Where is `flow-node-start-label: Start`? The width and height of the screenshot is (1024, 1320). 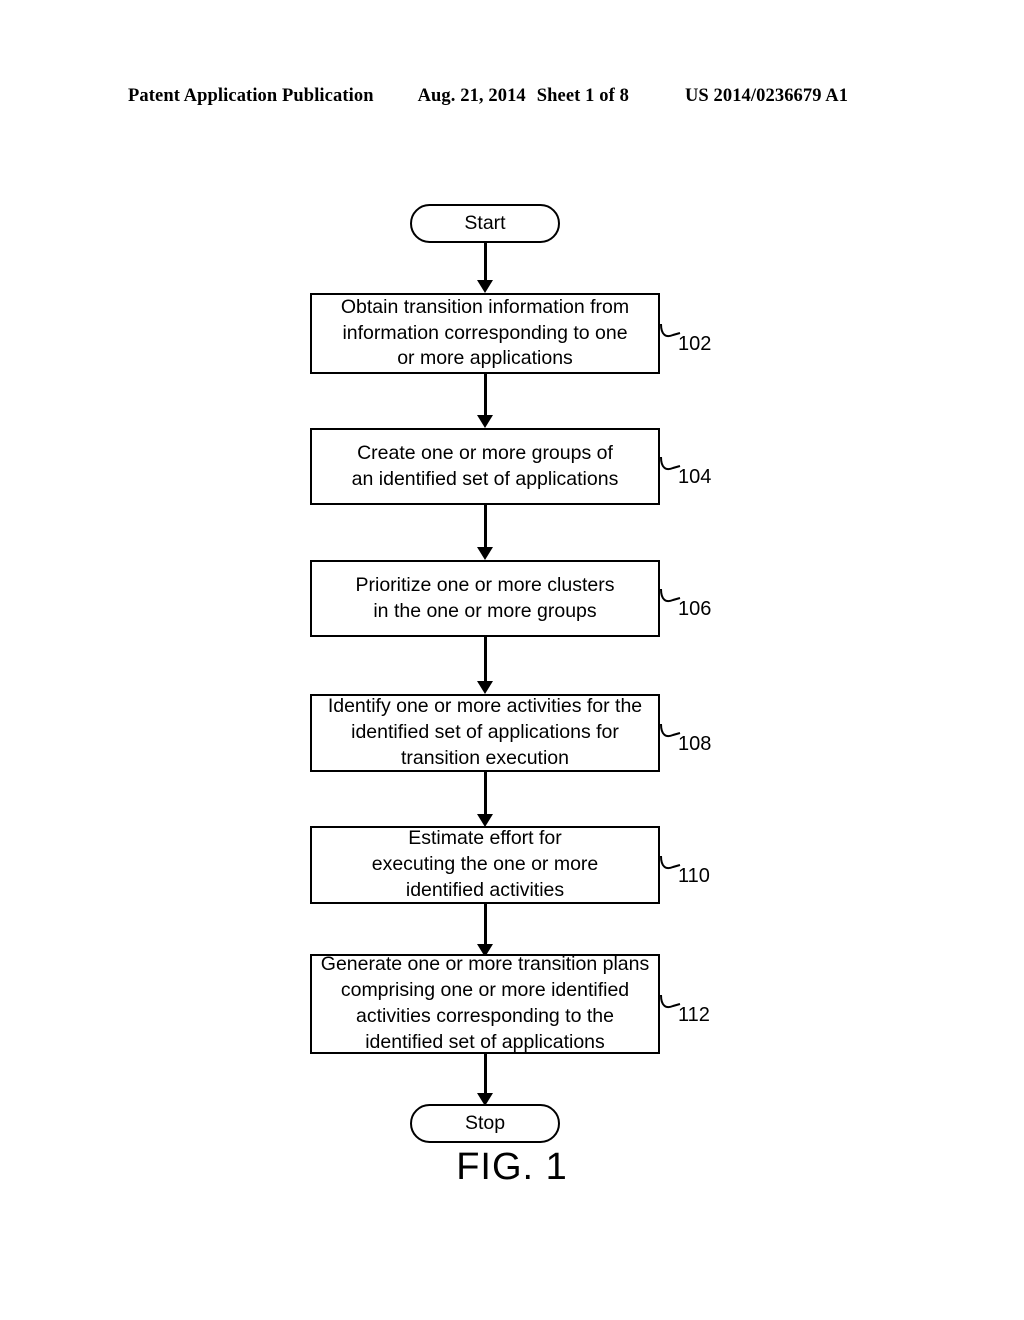 flow-node-start-label: Start is located at coordinates (485, 223).